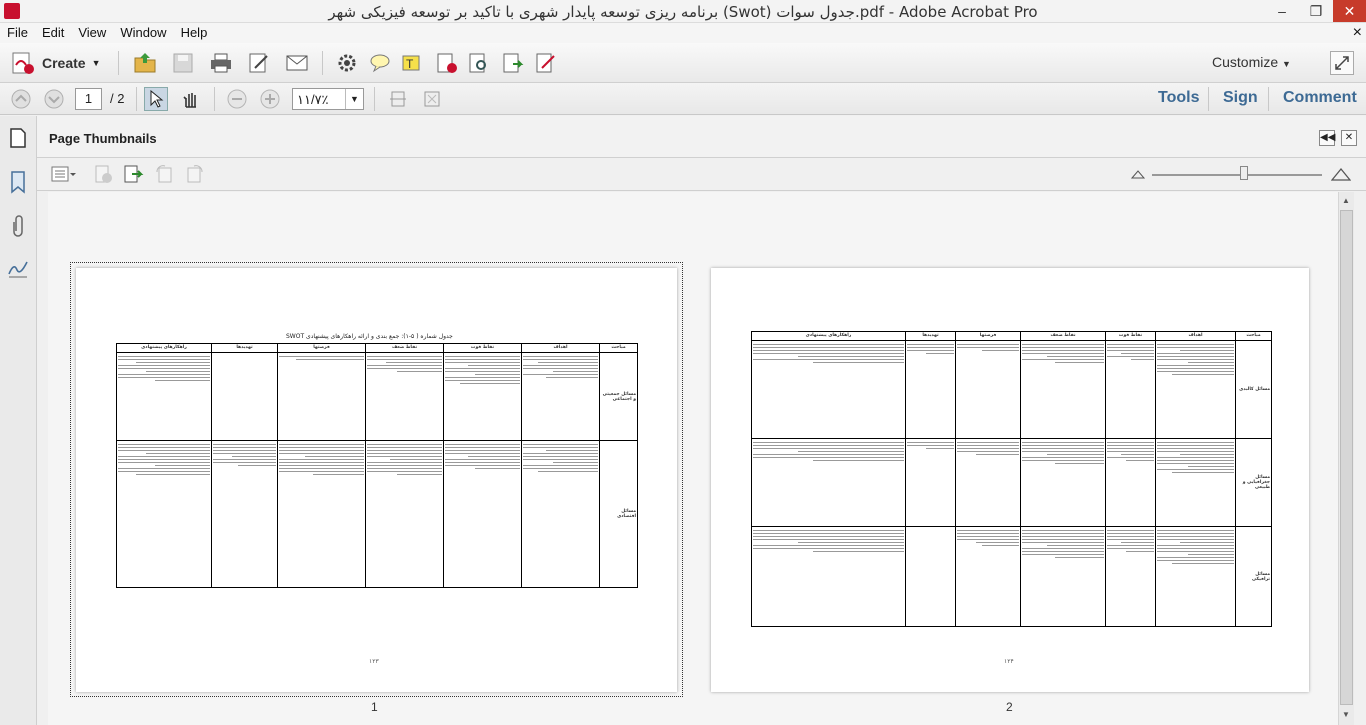 Image resolution: width=1366 pixels, height=725 pixels. What do you see at coordinates (64, 63) in the screenshot?
I see `create-label: Create` at bounding box center [64, 63].